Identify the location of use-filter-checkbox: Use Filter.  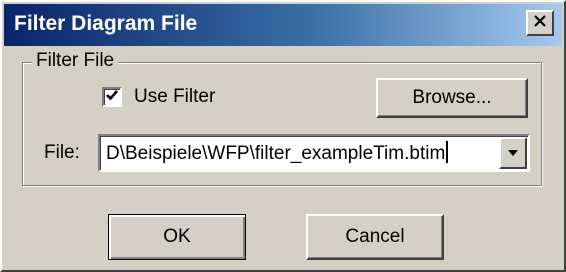
(158, 97).